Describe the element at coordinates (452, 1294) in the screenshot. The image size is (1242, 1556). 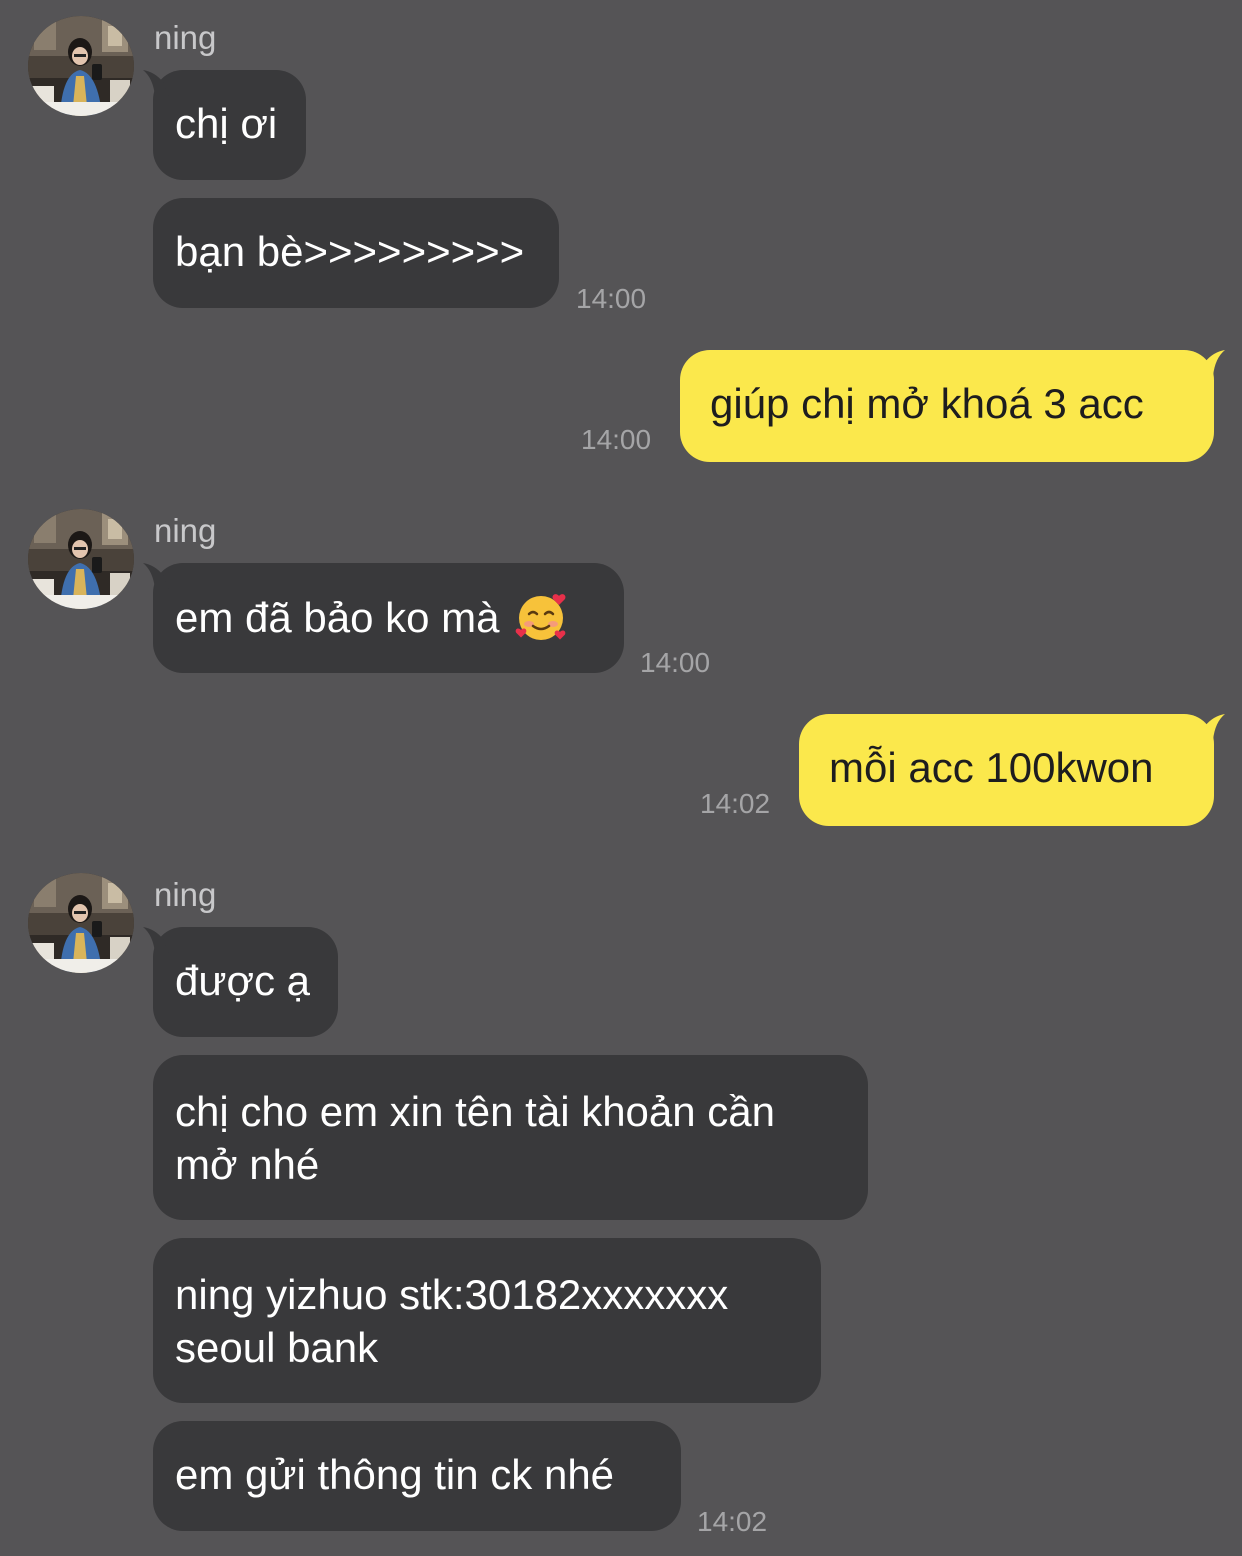
I see `message-text-line: ning yizhuo stk:30182xxxxxxx` at that location.